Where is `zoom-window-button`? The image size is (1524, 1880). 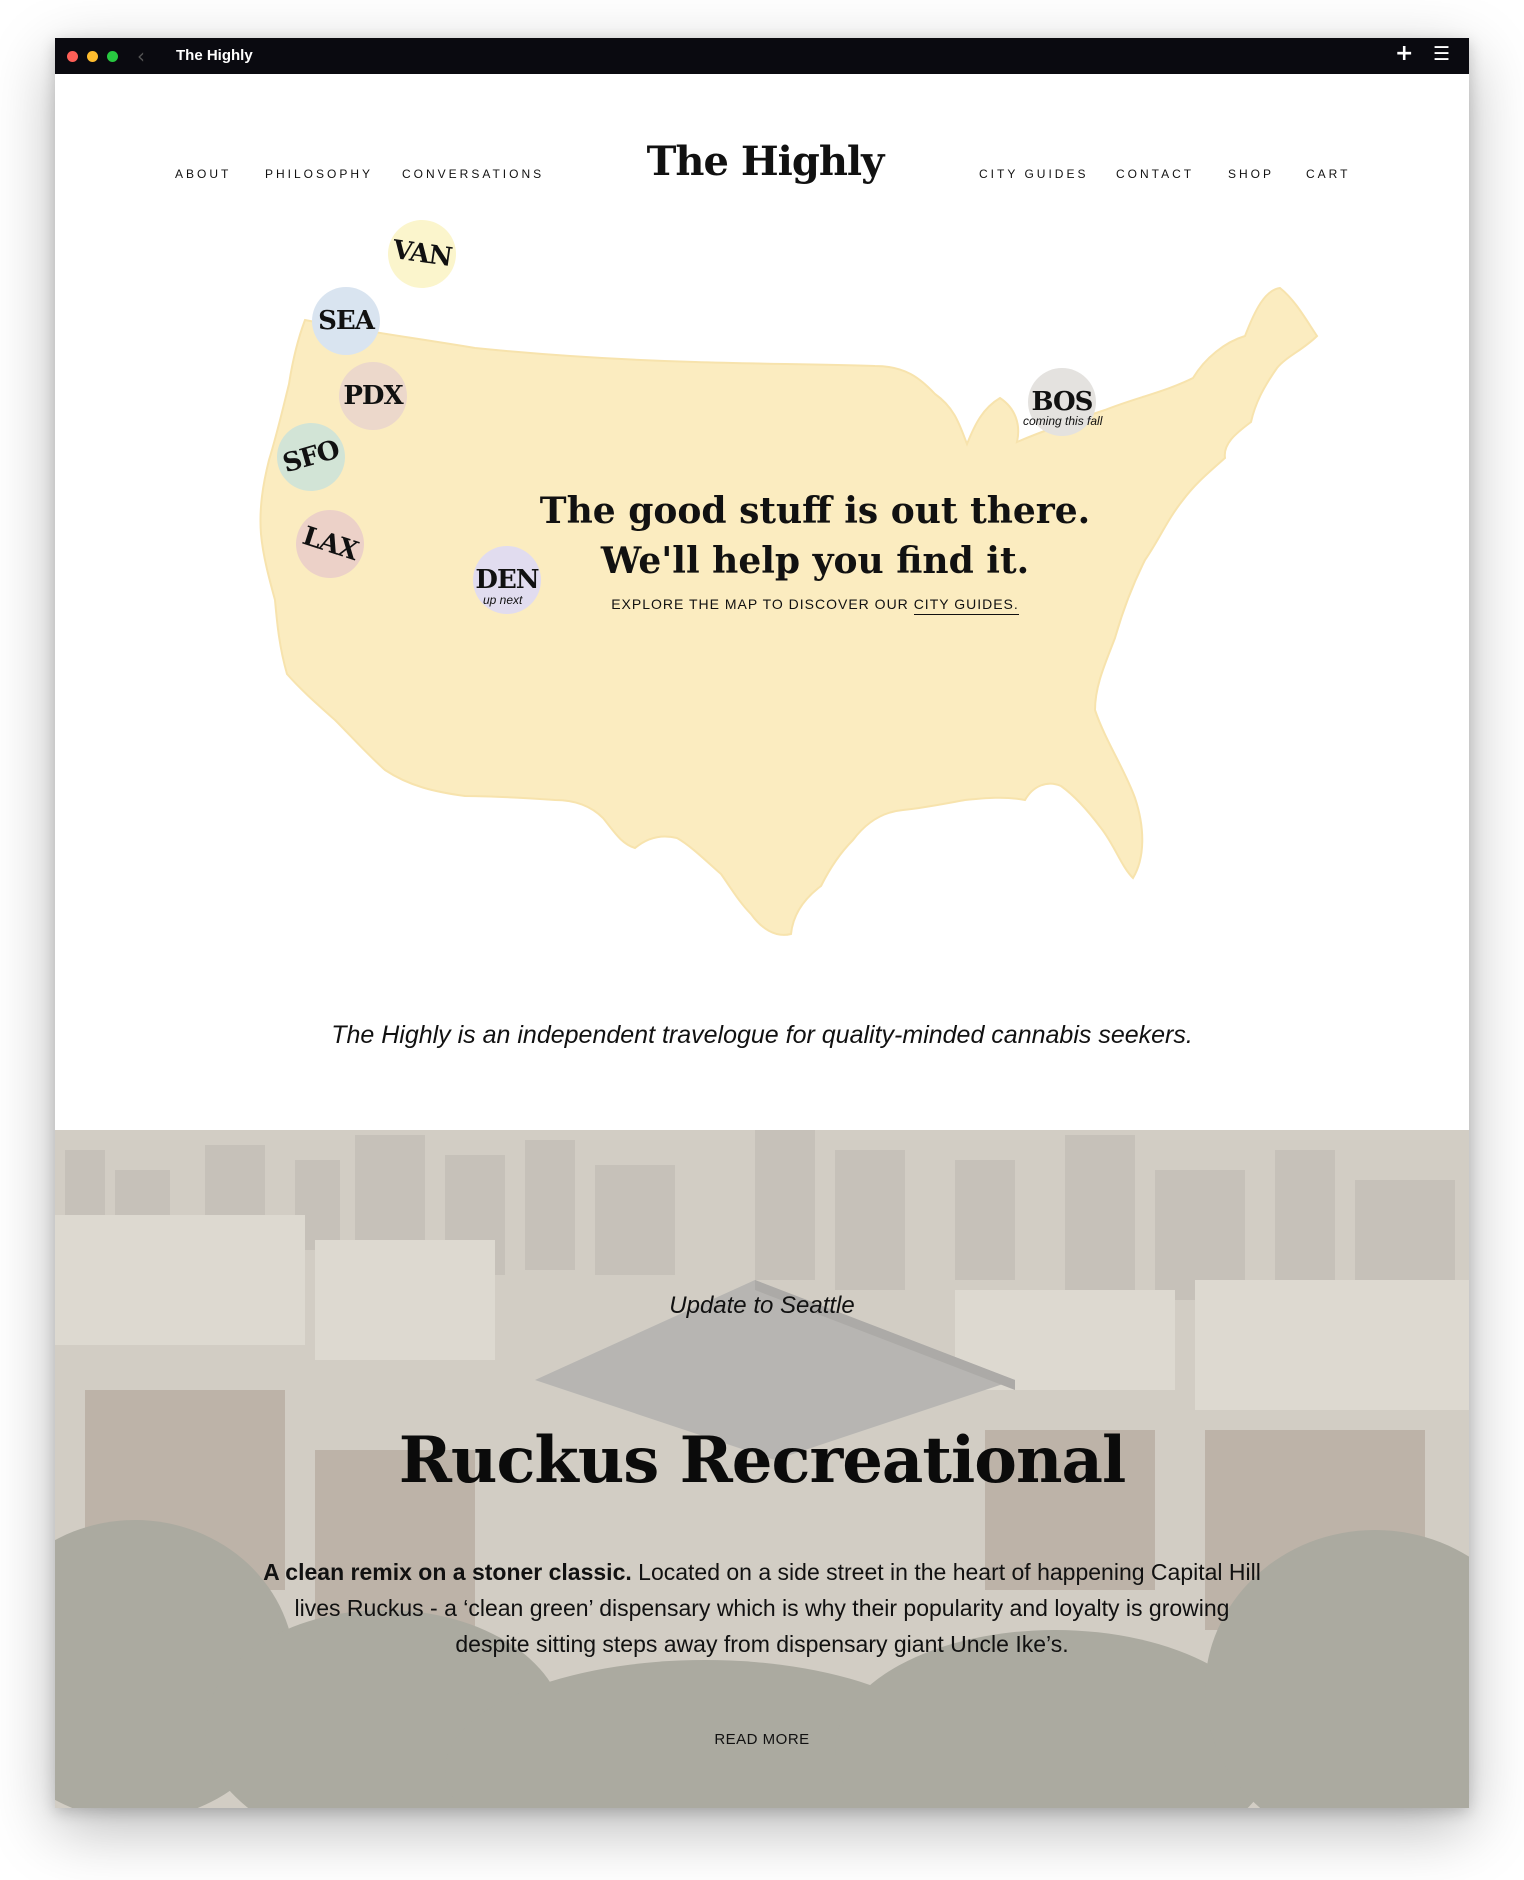
zoom-window-button is located at coordinates (112, 56).